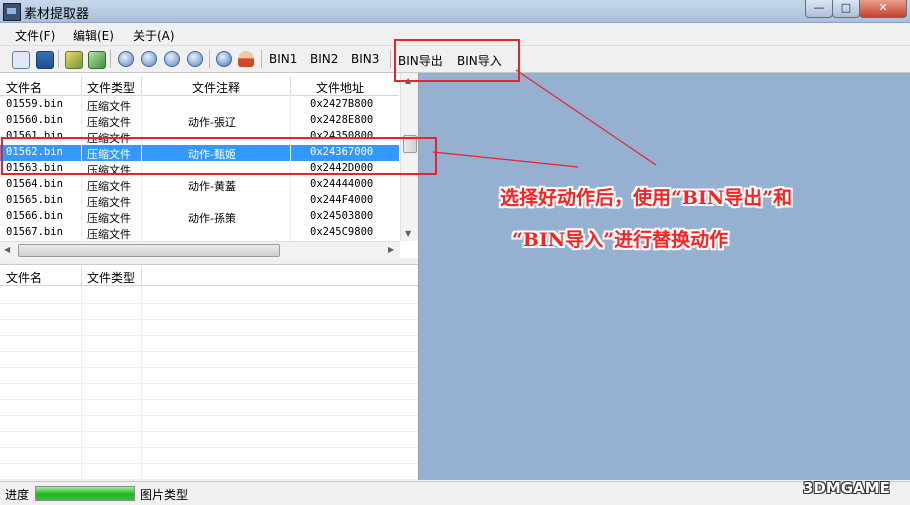  I want to click on callout-line-bin, so click(586, 117).